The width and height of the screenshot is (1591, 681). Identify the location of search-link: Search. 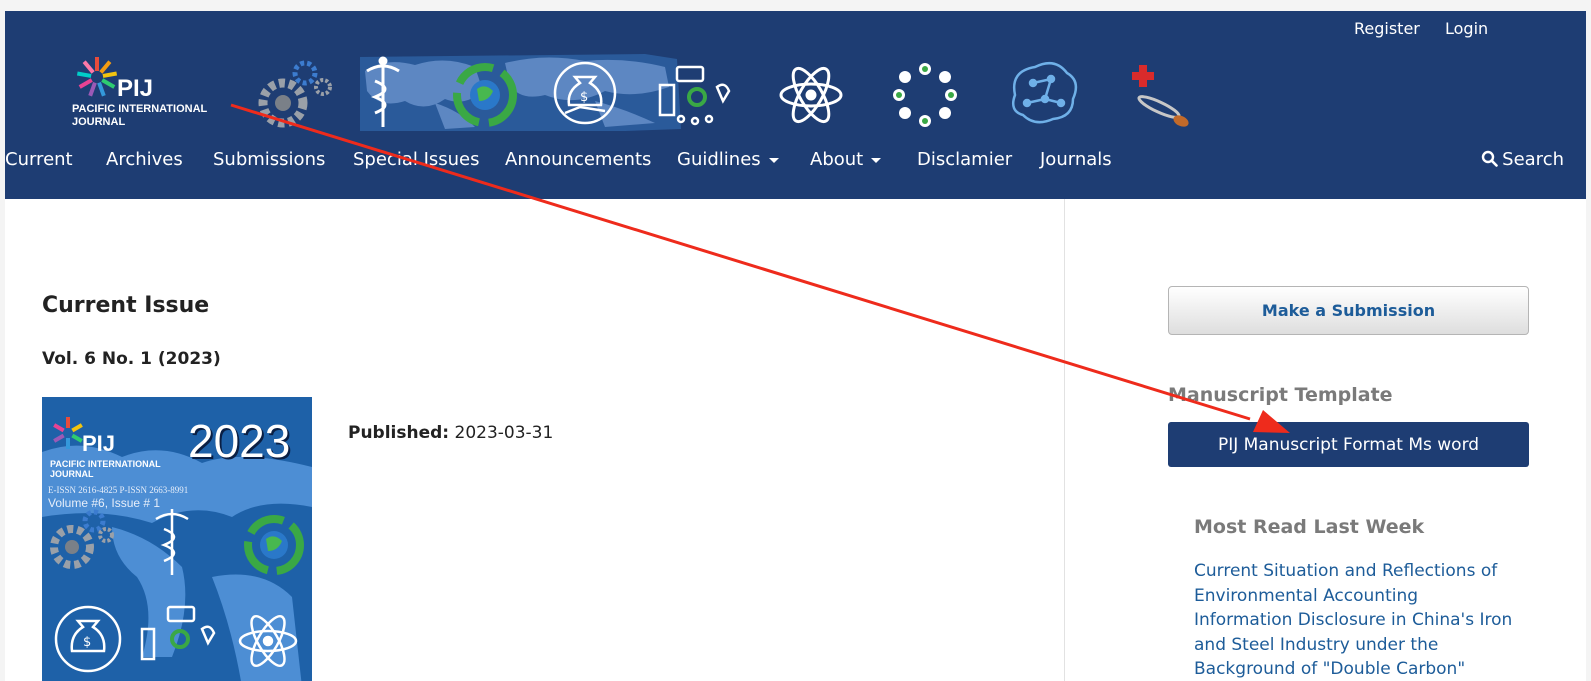
(1522, 159).